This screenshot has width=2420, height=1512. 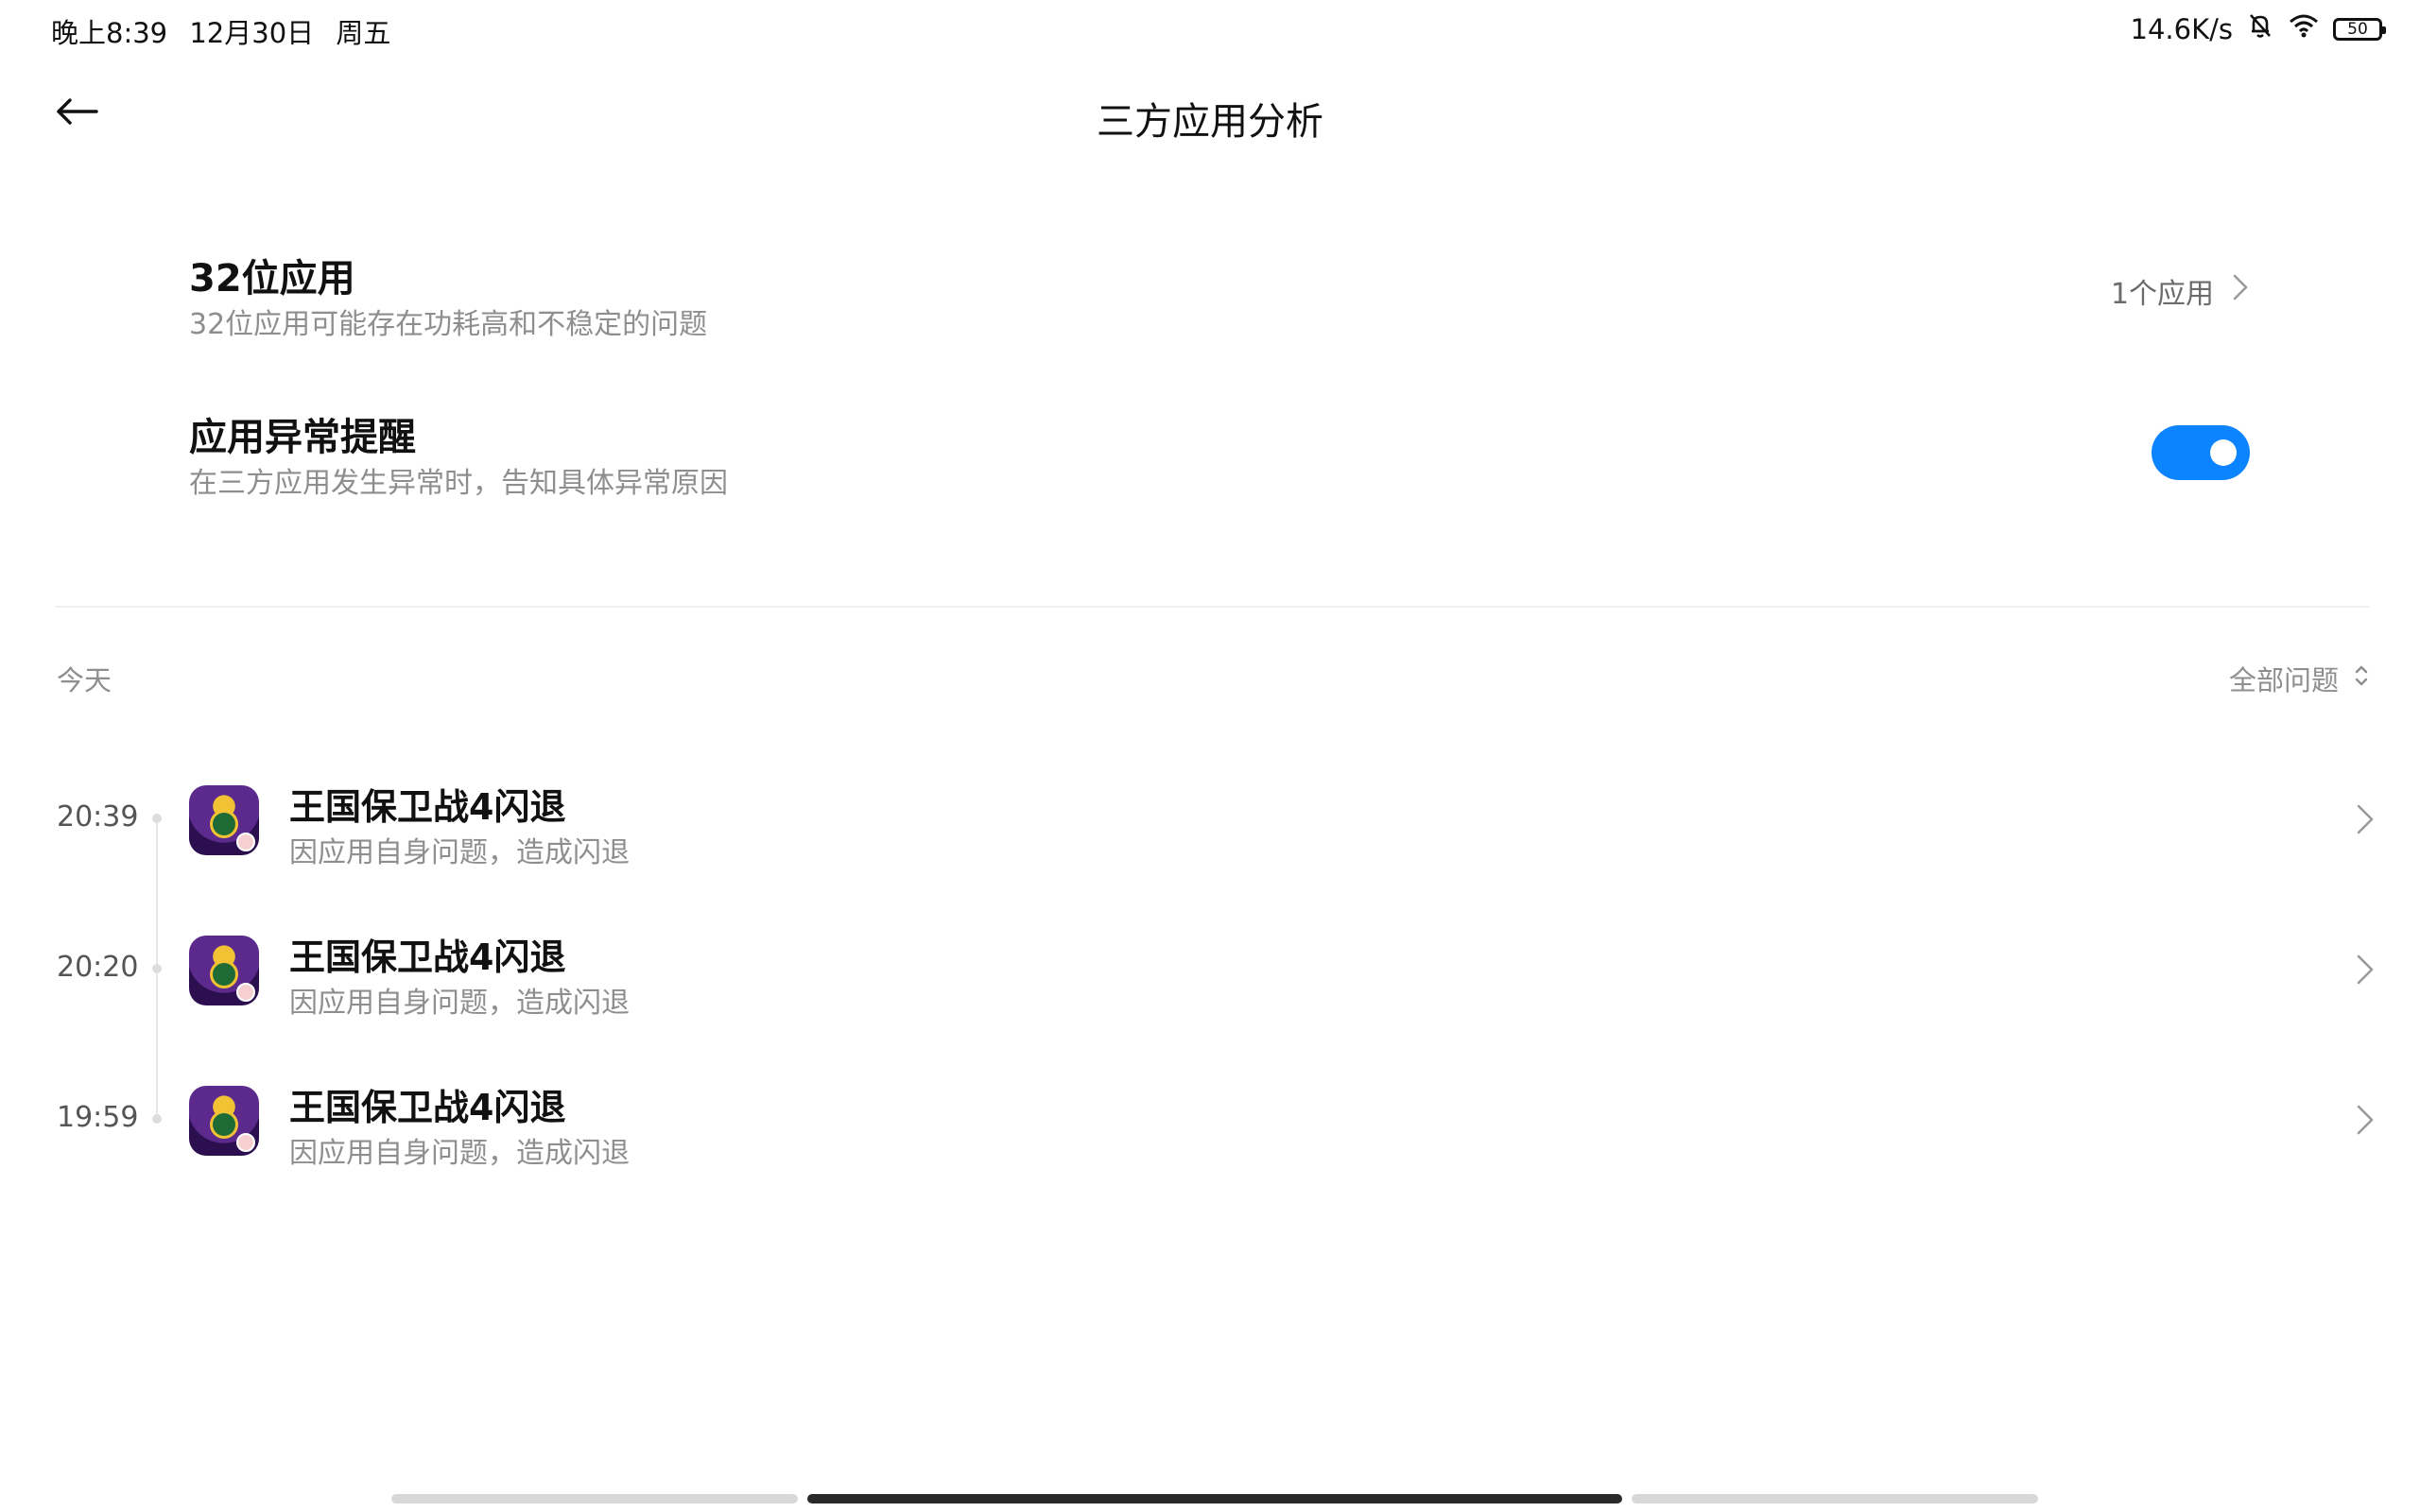 I want to click on battery-level: 50, so click(x=2357, y=29).